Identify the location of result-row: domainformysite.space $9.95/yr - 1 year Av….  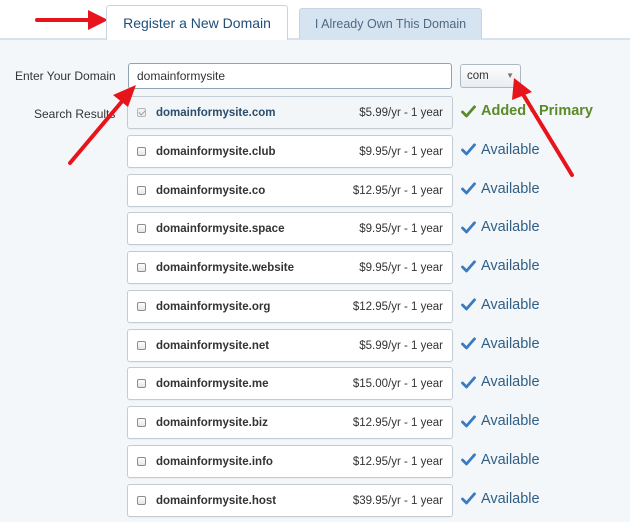
(377, 229).